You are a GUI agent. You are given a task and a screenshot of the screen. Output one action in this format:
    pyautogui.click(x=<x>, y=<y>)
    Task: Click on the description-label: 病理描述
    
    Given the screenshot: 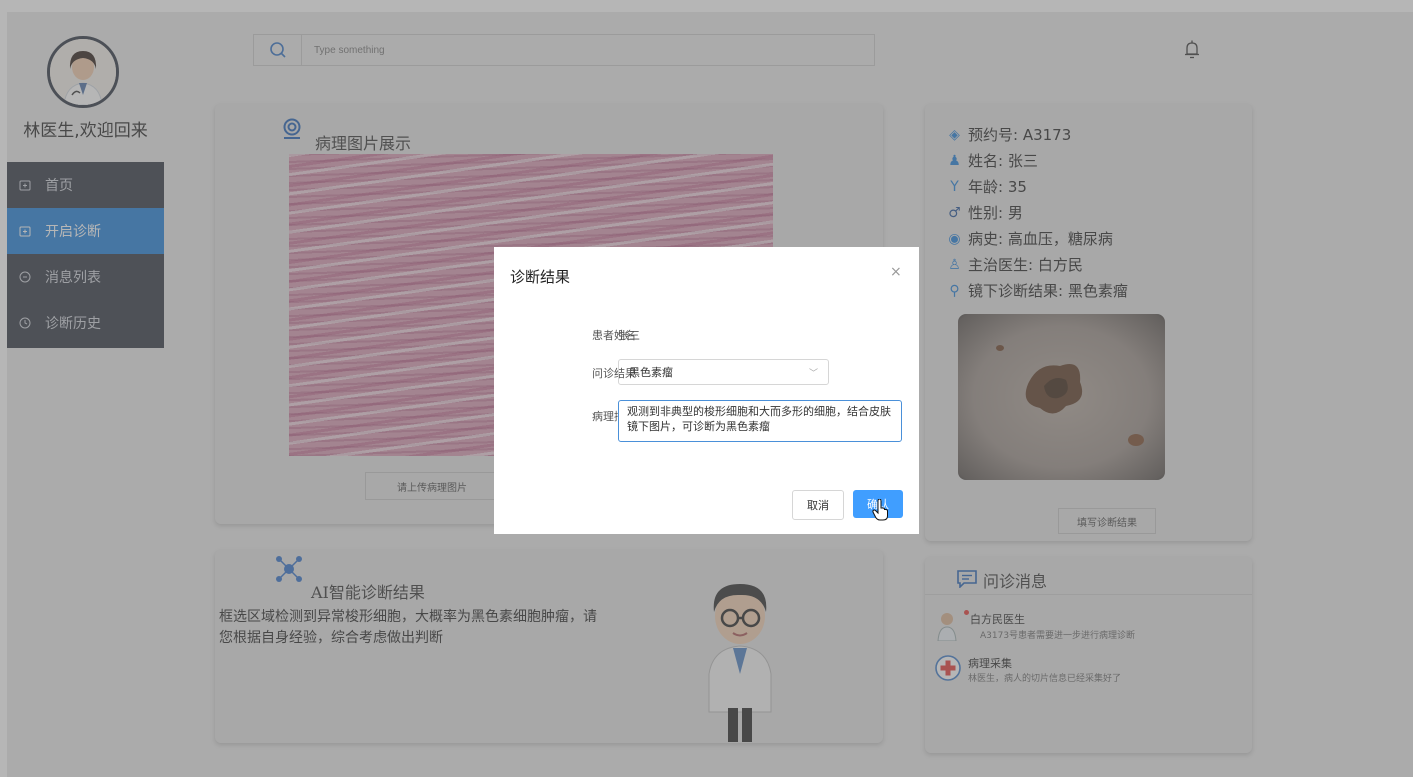 What is the action you would take?
    pyautogui.click(x=614, y=416)
    